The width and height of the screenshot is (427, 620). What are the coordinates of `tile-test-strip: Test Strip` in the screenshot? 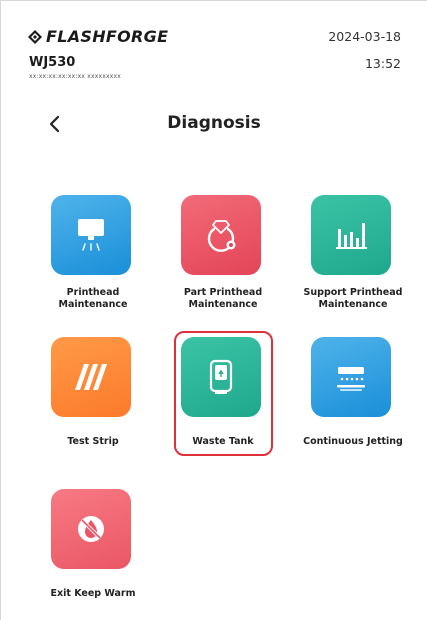 It's located at (93, 397).